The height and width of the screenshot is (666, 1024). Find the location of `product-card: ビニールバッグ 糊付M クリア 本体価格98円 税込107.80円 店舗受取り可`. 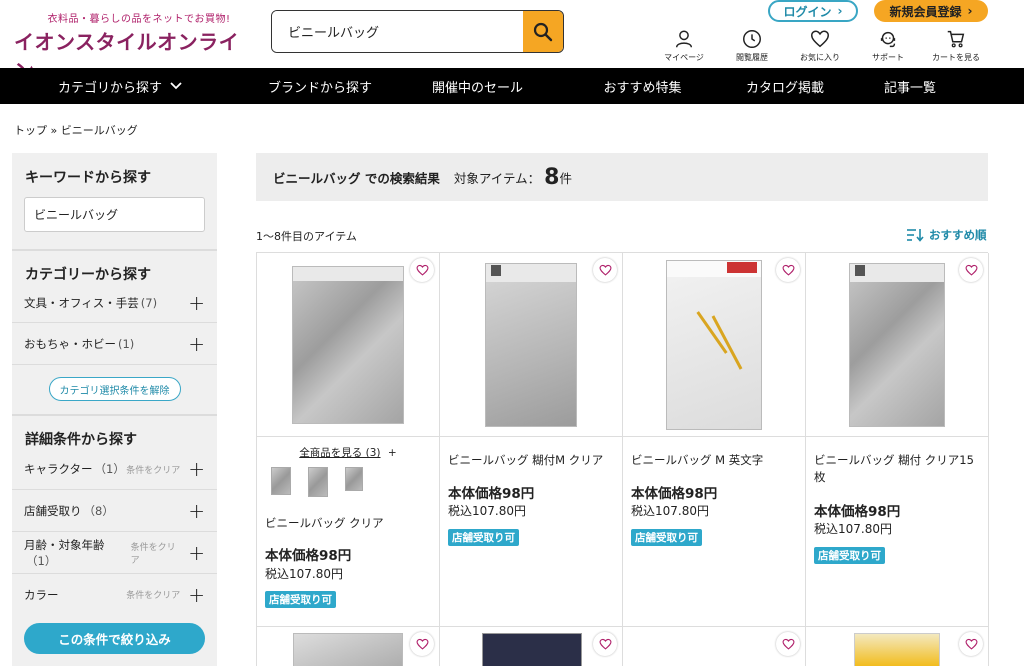

product-card: ビニールバッグ 糊付M クリア 本体価格98円 税込107.80円 店舗受取り可 is located at coordinates (531, 440).